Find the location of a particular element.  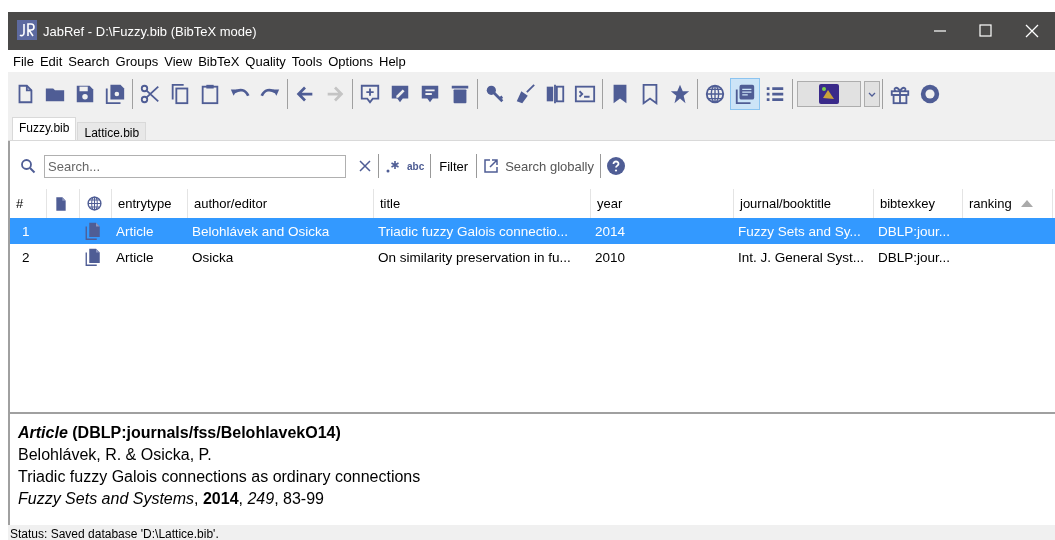

menu-item: View is located at coordinates (178, 61).